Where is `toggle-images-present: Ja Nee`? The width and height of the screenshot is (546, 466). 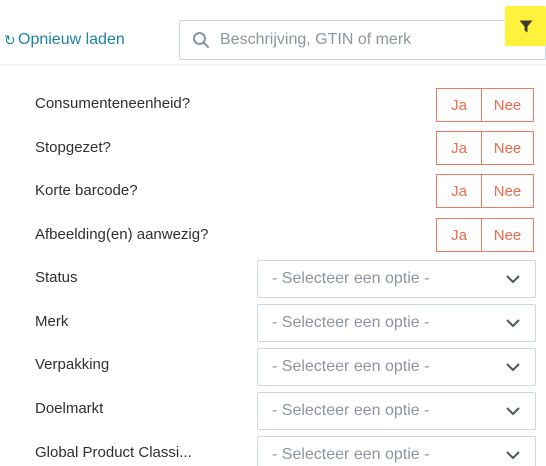
toggle-images-present: Ja Nee is located at coordinates (485, 235).